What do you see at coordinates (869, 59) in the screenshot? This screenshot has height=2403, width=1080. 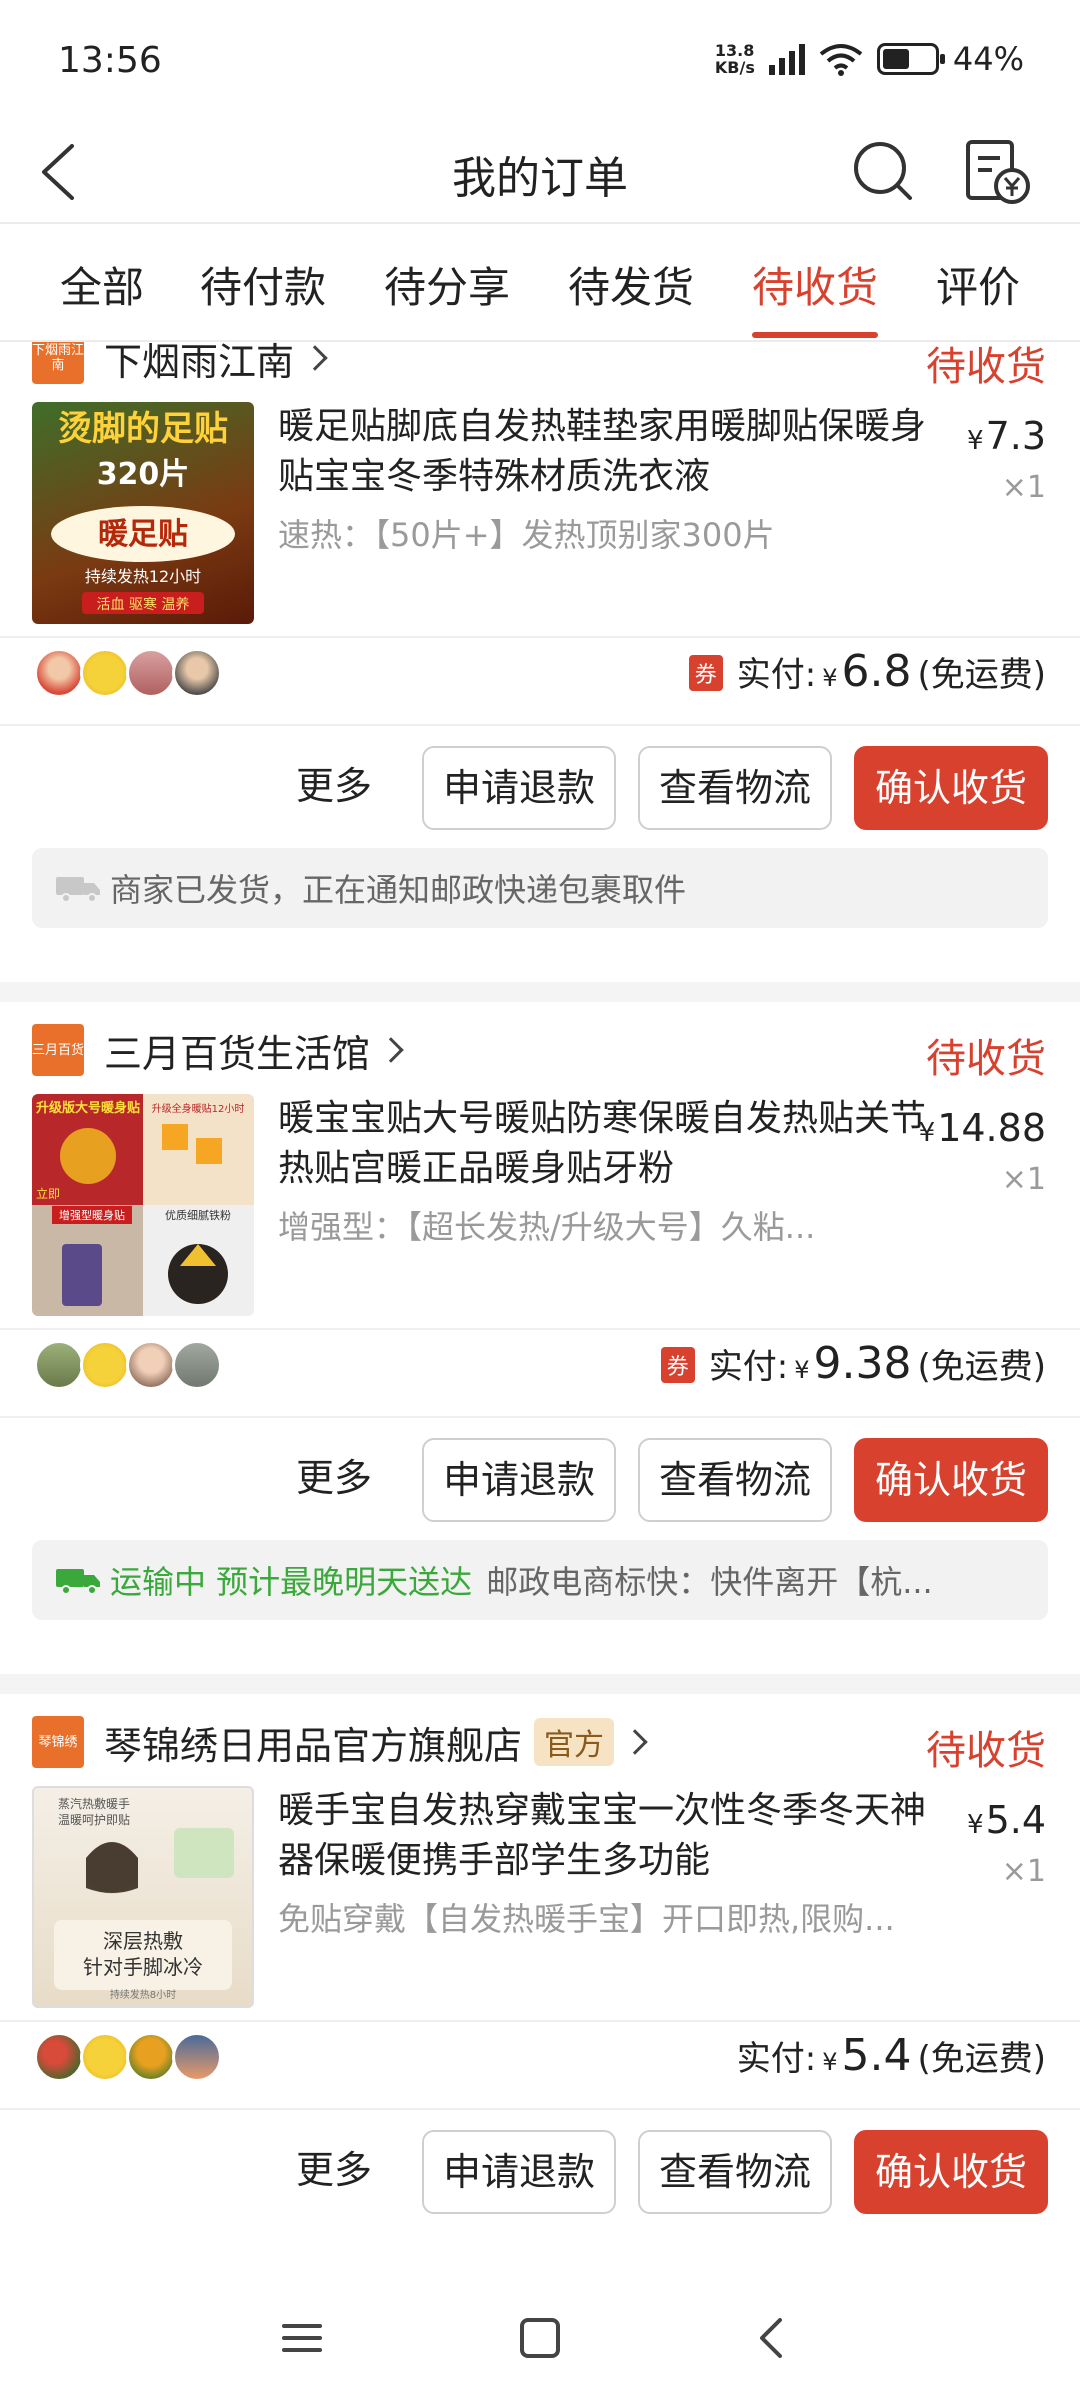 I see `status-icons: 13.8 KB/s 44%` at bounding box center [869, 59].